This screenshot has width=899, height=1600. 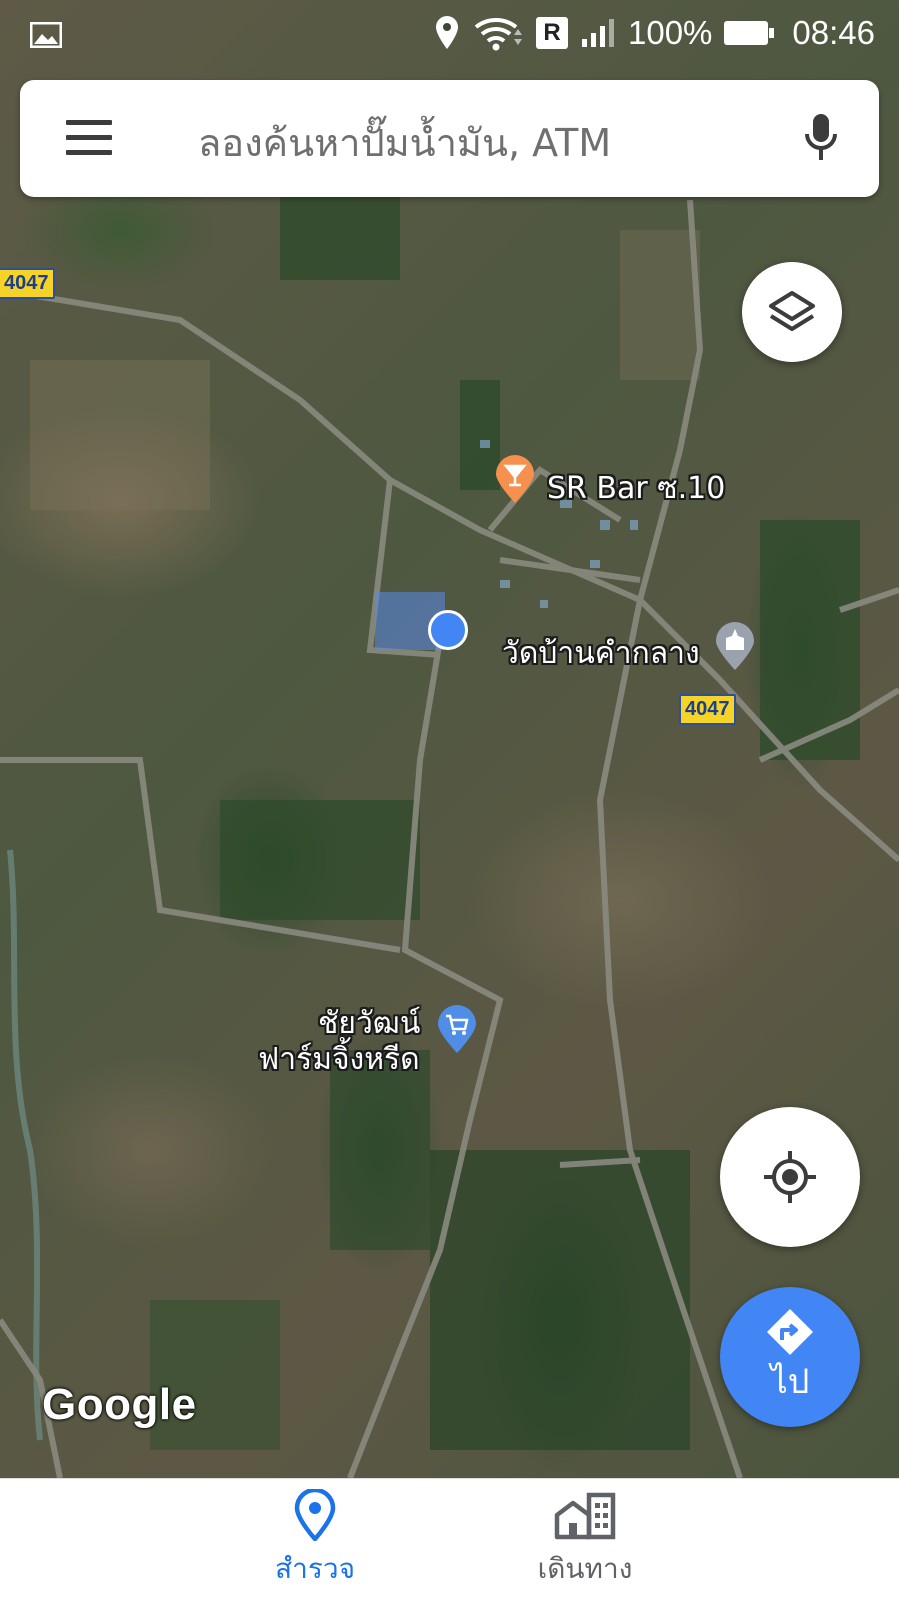 I want to click on directions-go-button: ไป, so click(x=790, y=1357).